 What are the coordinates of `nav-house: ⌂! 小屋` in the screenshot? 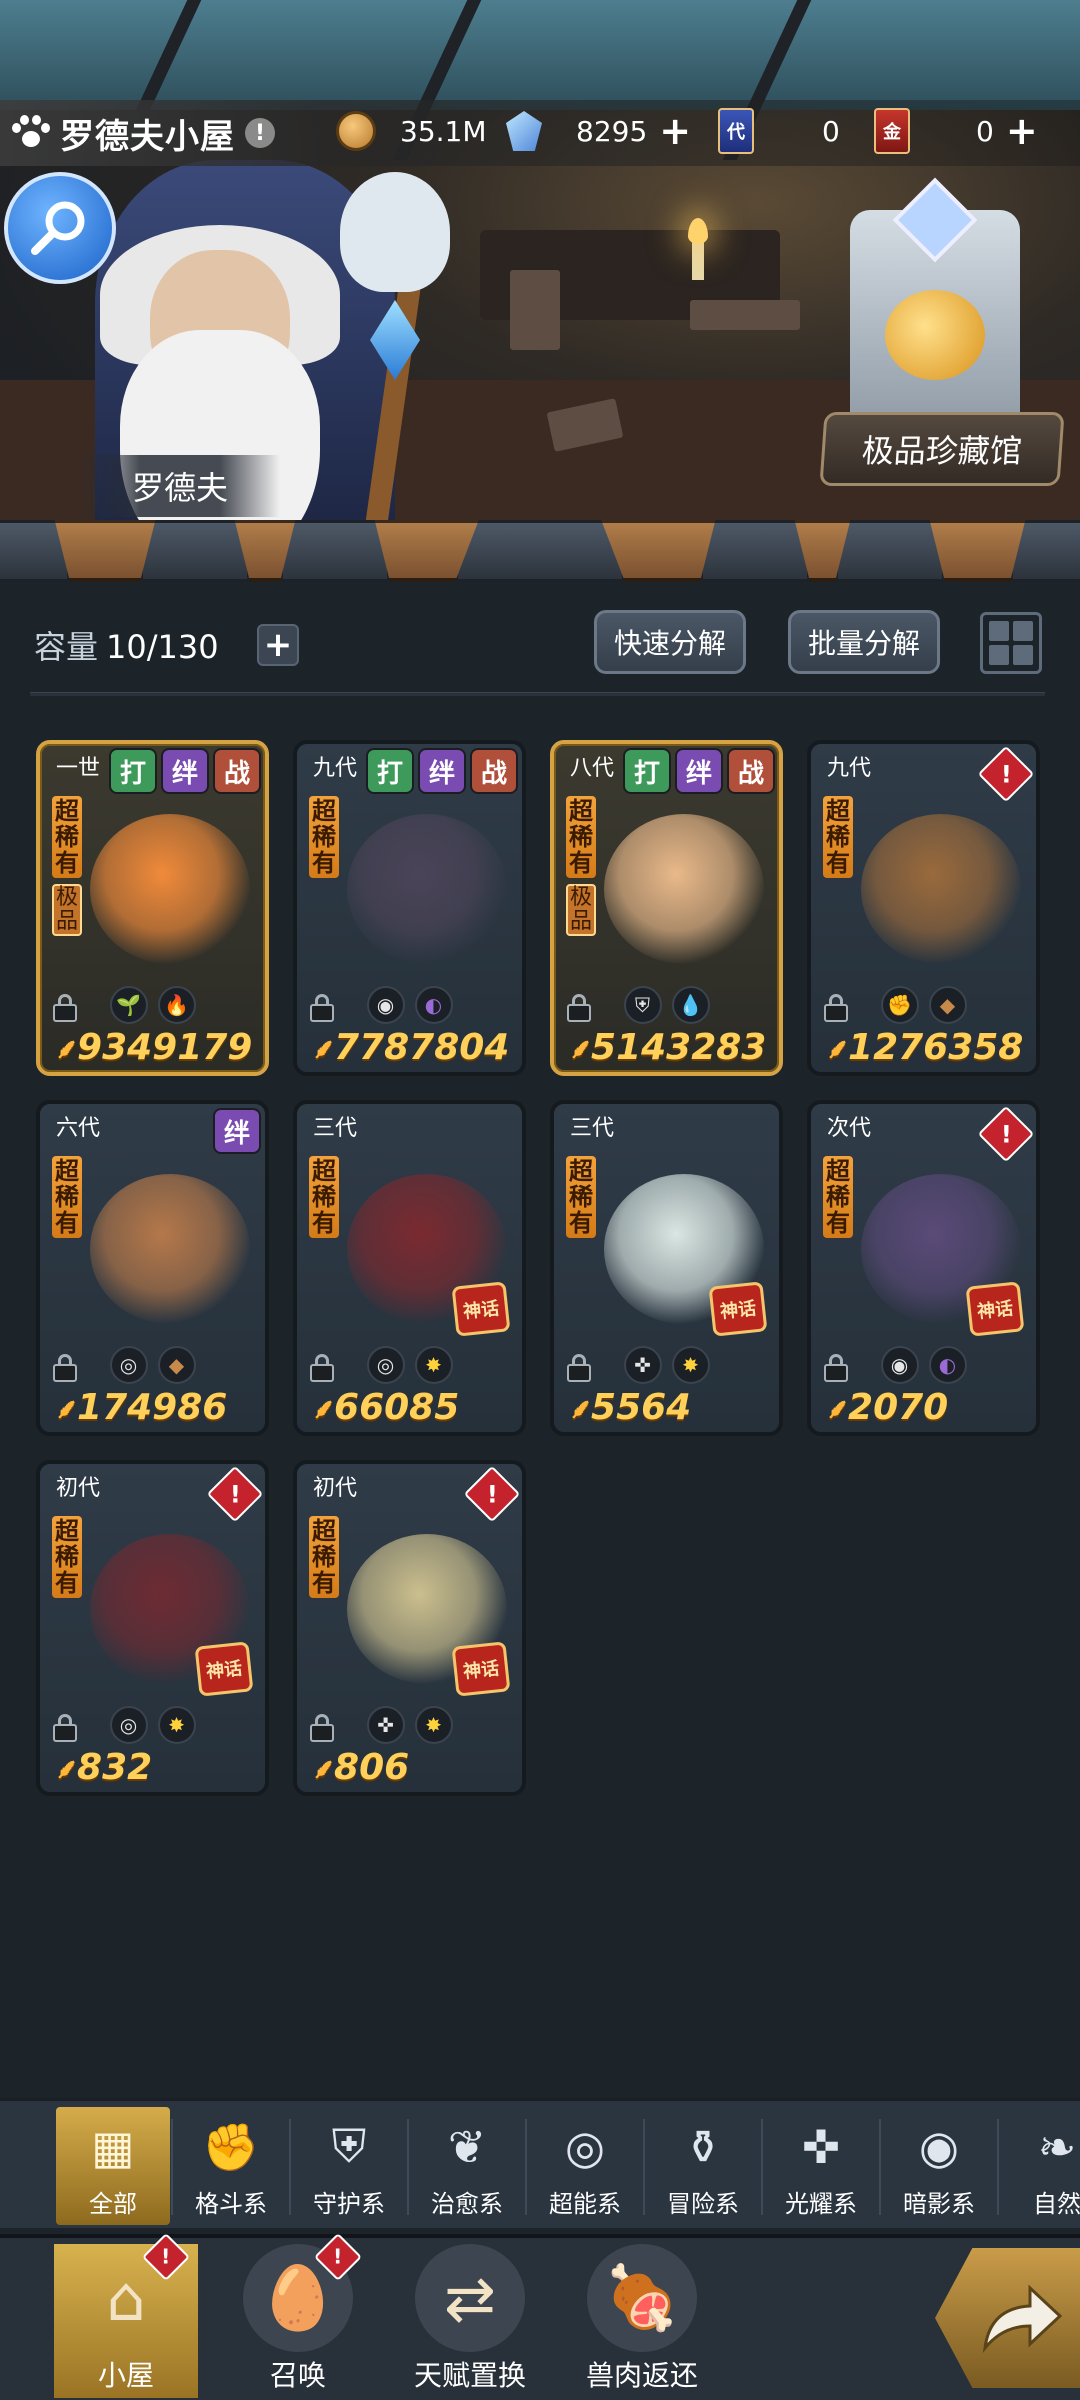 It's located at (126, 2315).